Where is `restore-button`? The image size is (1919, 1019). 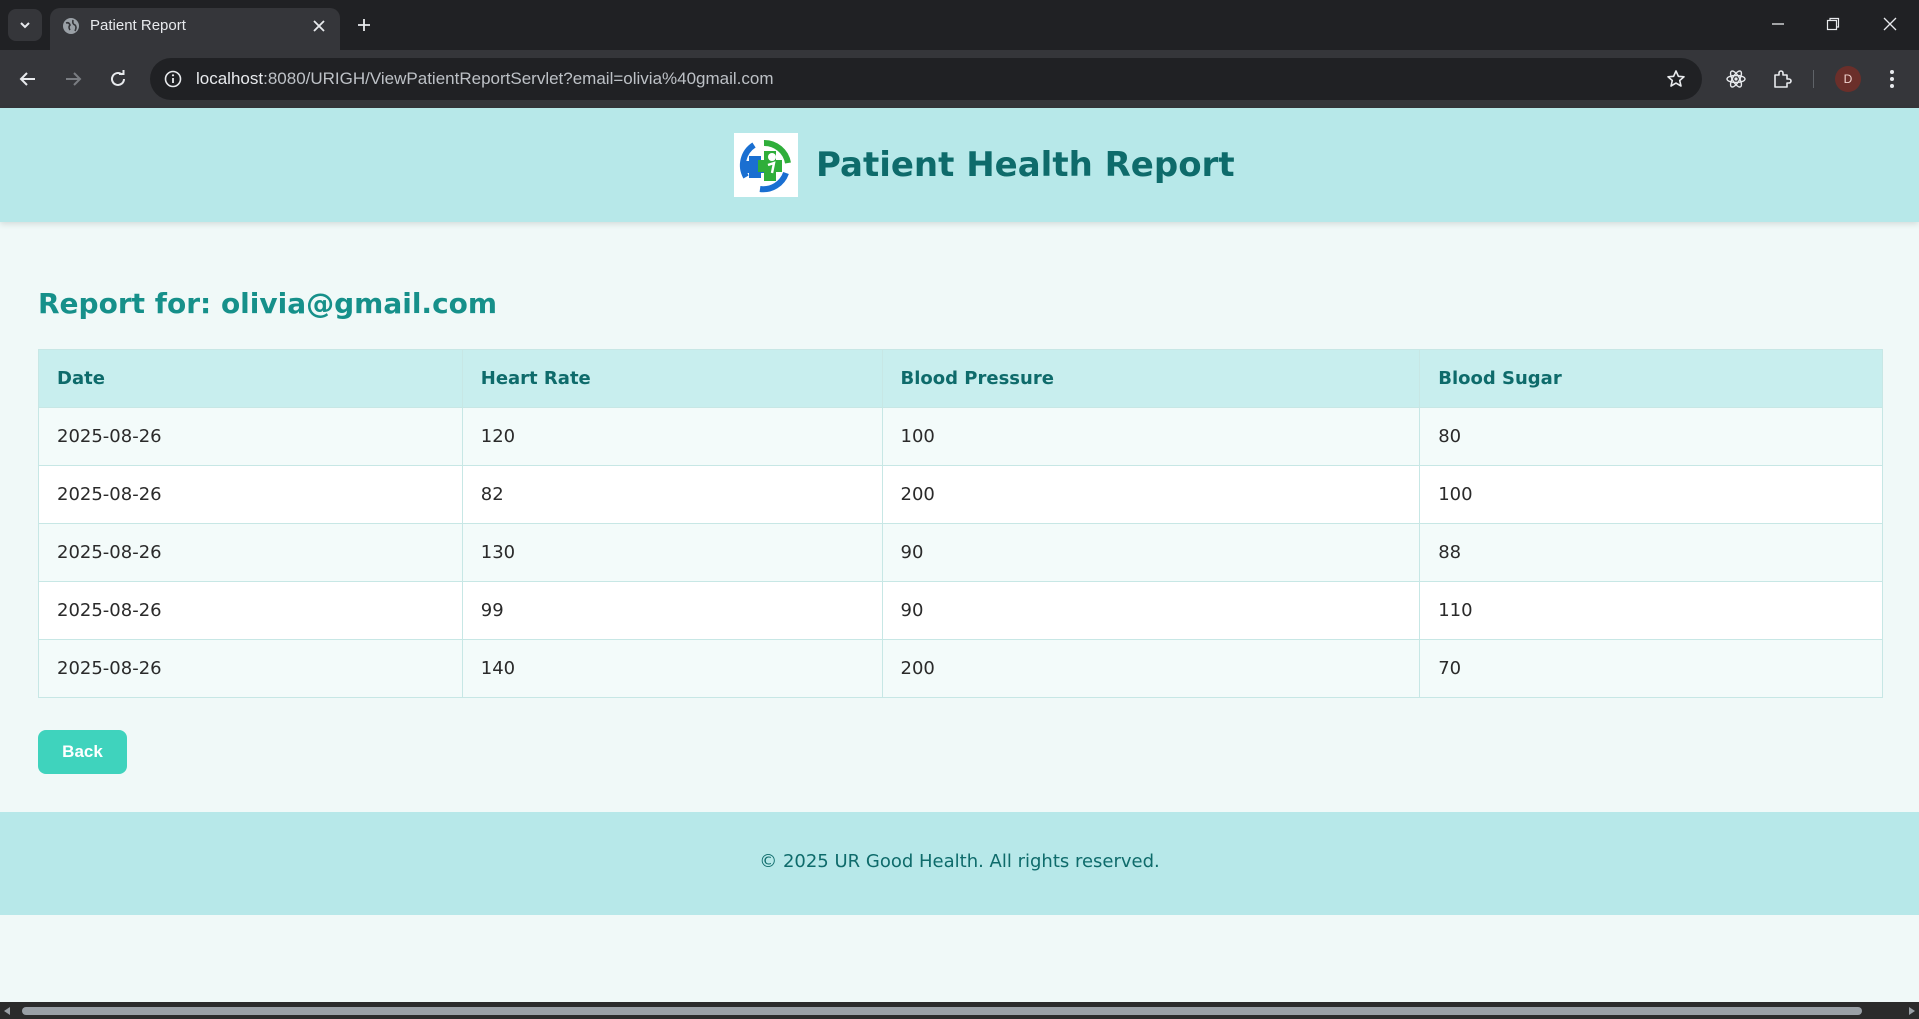 restore-button is located at coordinates (1833, 24).